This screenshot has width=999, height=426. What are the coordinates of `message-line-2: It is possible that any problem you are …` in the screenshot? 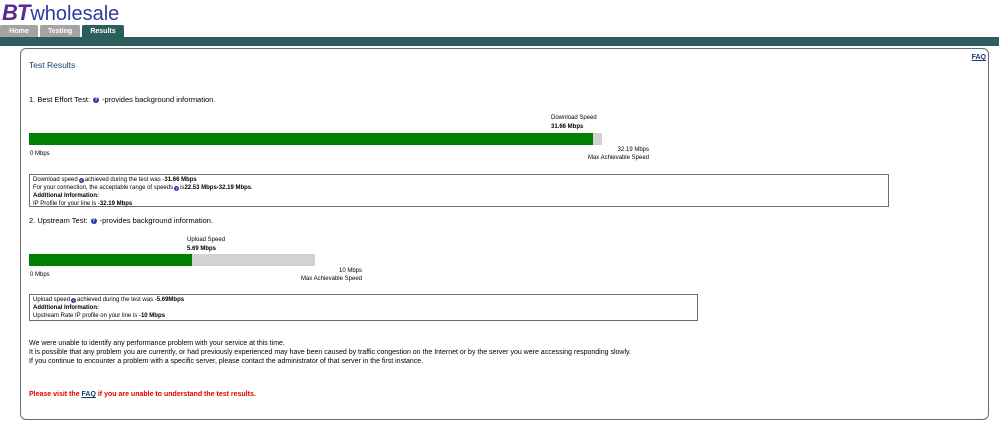 It's located at (330, 352).